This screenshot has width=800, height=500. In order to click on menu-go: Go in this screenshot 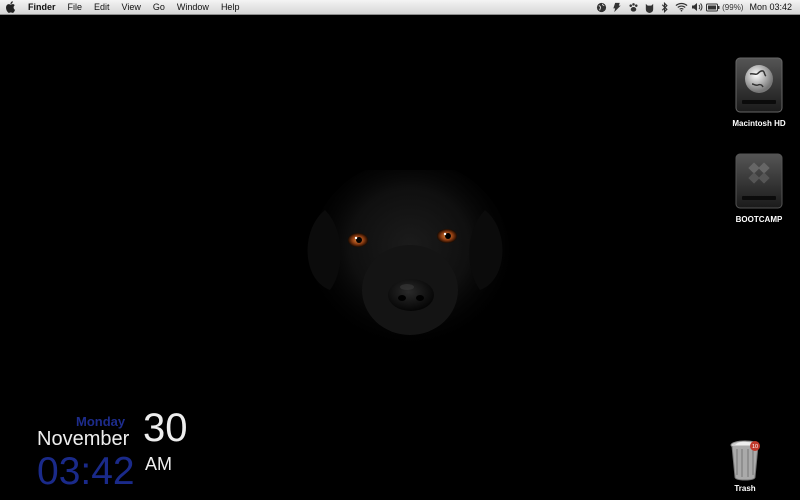, I will do `click(159, 7)`.